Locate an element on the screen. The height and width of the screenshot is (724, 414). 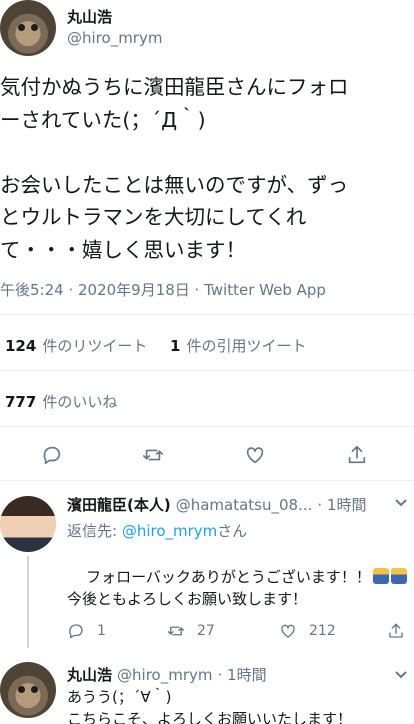
author-name: 丸山浩 is located at coordinates (89, 16).